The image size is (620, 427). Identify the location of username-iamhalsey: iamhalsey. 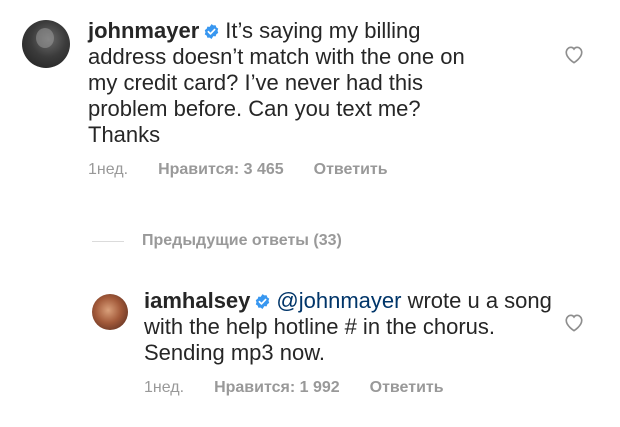
(197, 300).